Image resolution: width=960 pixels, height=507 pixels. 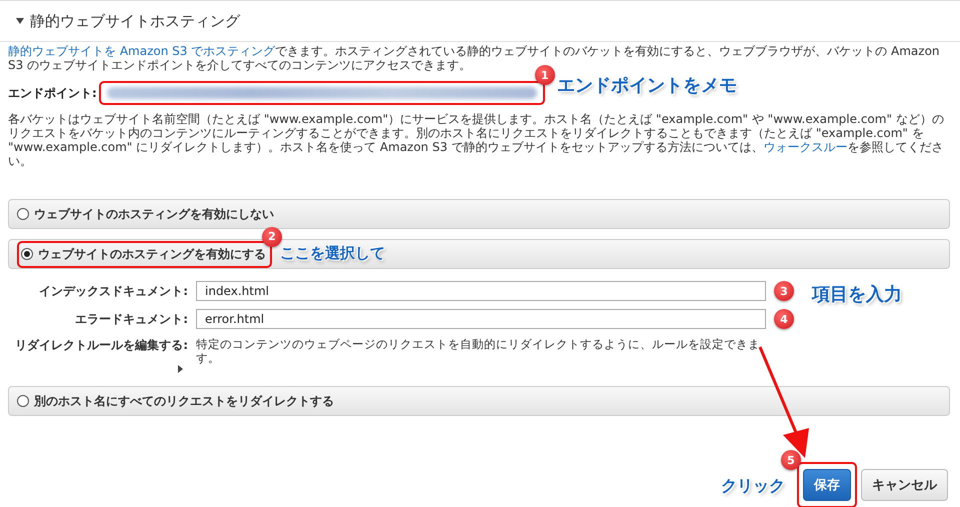 What do you see at coordinates (904, 485) in the screenshot?
I see `cancel-button: キャンセル` at bounding box center [904, 485].